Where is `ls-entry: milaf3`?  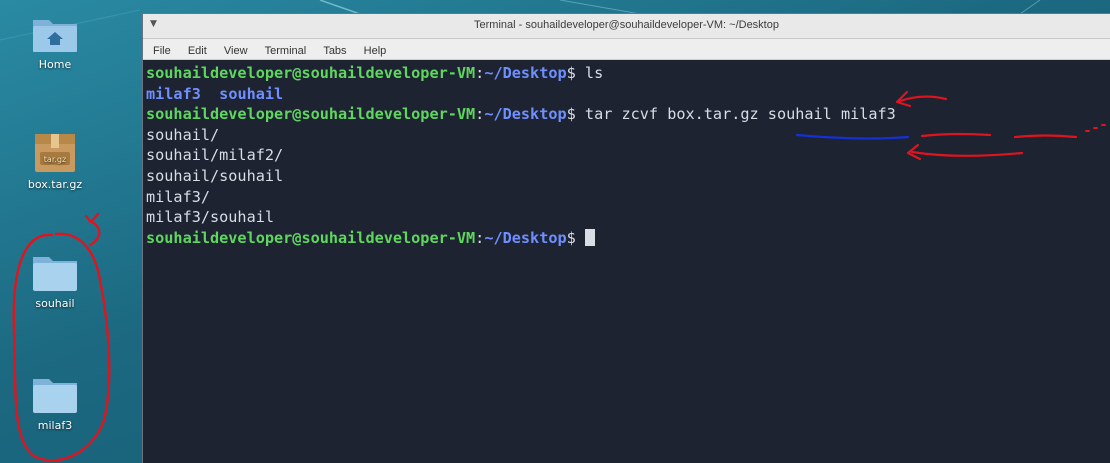 ls-entry: milaf3 is located at coordinates (173, 93).